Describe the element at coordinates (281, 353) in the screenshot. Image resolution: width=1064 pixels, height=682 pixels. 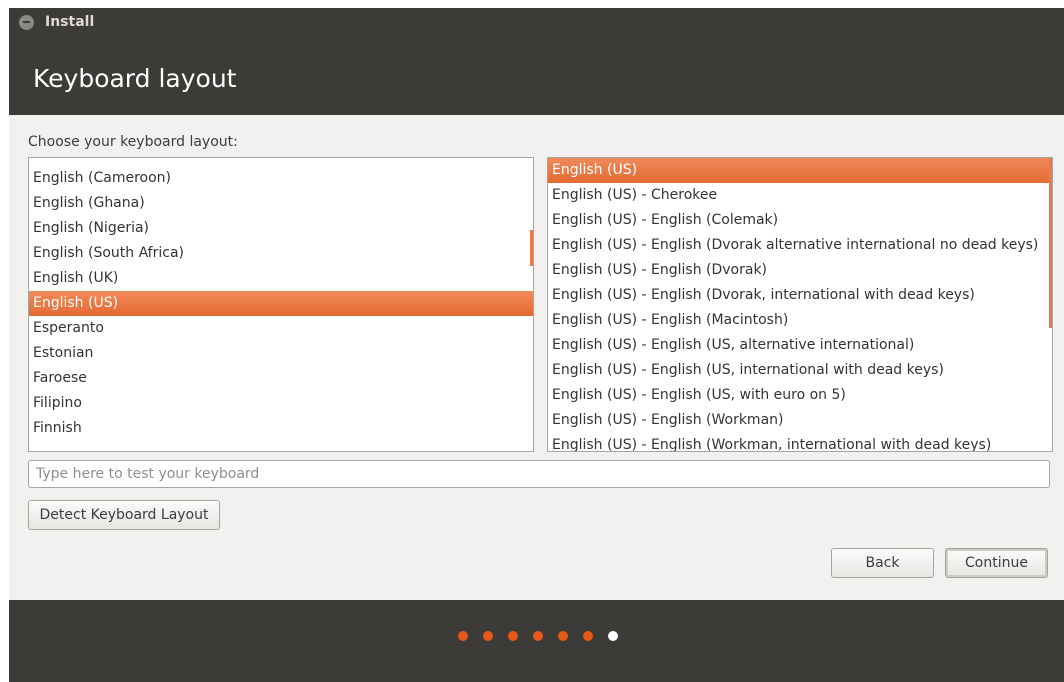
I see `layout-list-item: Estonian` at that location.